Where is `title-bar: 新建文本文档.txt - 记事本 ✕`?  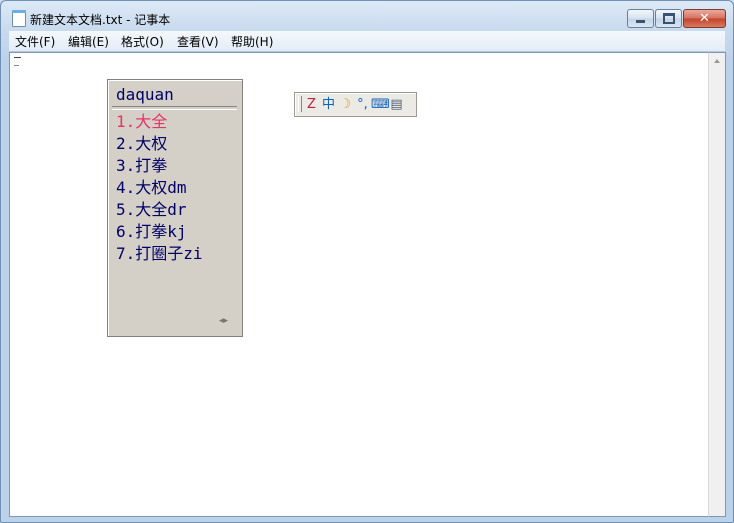 title-bar: 新建文本文档.txt - 记事本 ✕ is located at coordinates (367, 16).